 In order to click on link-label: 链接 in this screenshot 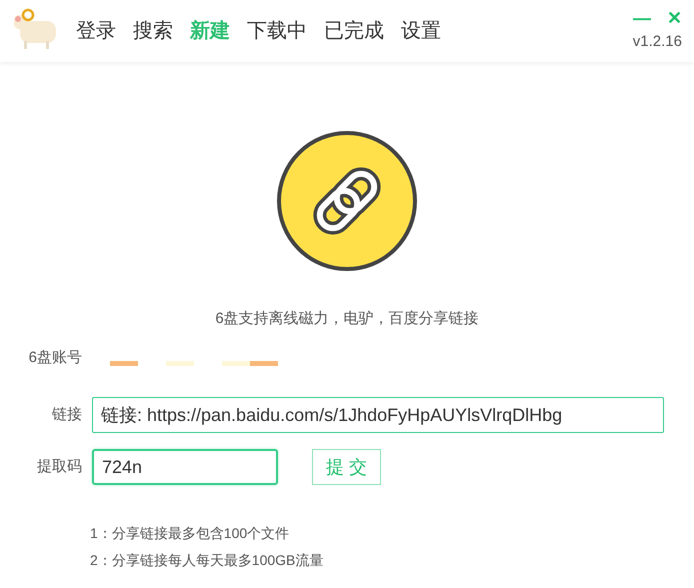, I will do `click(66, 414)`.